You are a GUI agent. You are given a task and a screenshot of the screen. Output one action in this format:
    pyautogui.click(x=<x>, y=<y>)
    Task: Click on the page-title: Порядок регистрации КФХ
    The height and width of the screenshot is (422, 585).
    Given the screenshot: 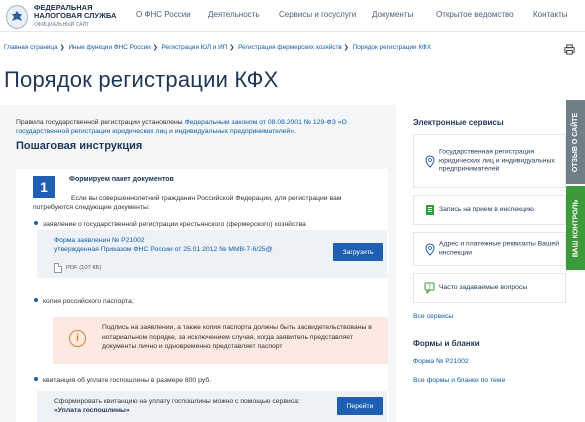 What is the action you would take?
    pyautogui.click(x=141, y=79)
    